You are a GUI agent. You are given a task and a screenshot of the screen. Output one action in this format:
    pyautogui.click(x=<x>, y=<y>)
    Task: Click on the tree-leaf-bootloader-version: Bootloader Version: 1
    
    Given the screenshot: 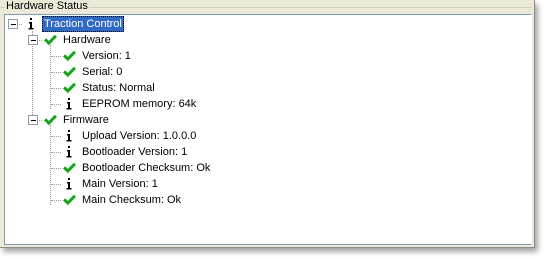 What is the action you would take?
    pyautogui.click(x=211, y=152)
    